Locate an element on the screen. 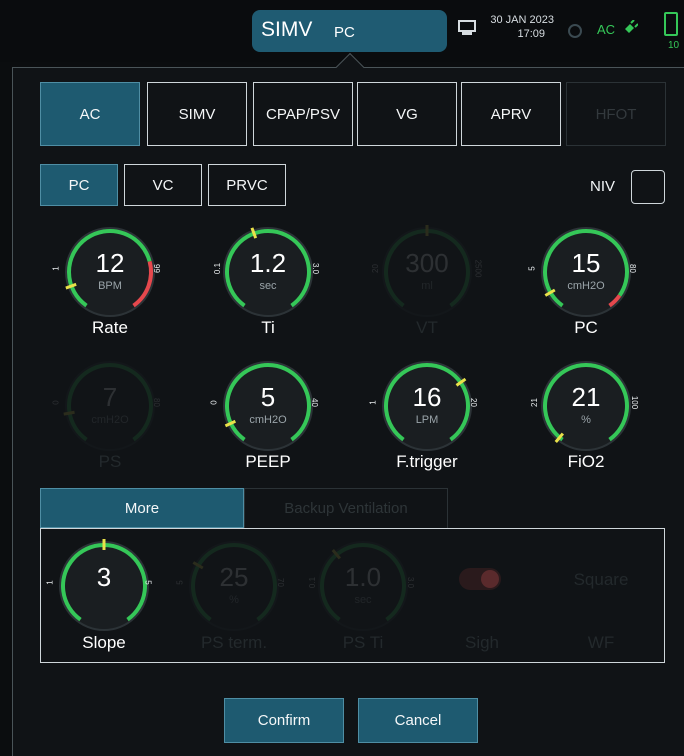 The image size is (684, 756). plug-icon is located at coordinates (630, 27).